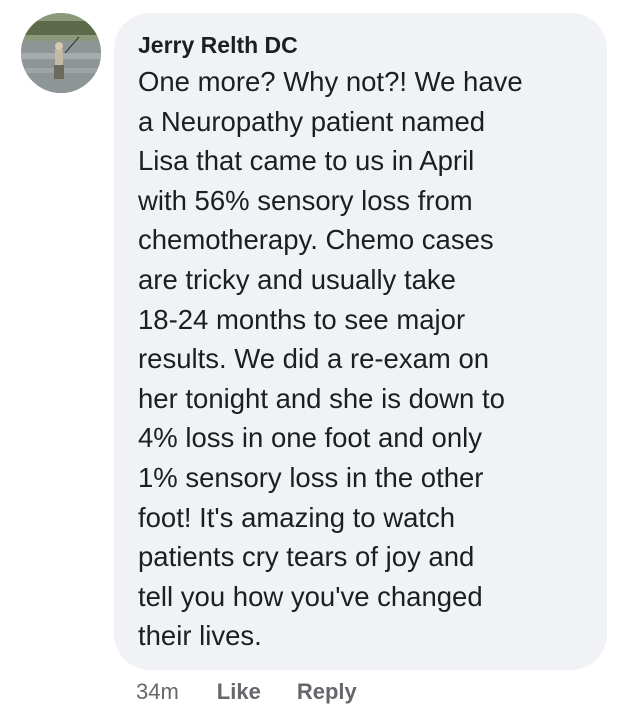 Image resolution: width=631 pixels, height=719 pixels. Describe the element at coordinates (297, 517) in the screenshot. I see `comment-text-line: foot! It's amazing to watch` at that location.